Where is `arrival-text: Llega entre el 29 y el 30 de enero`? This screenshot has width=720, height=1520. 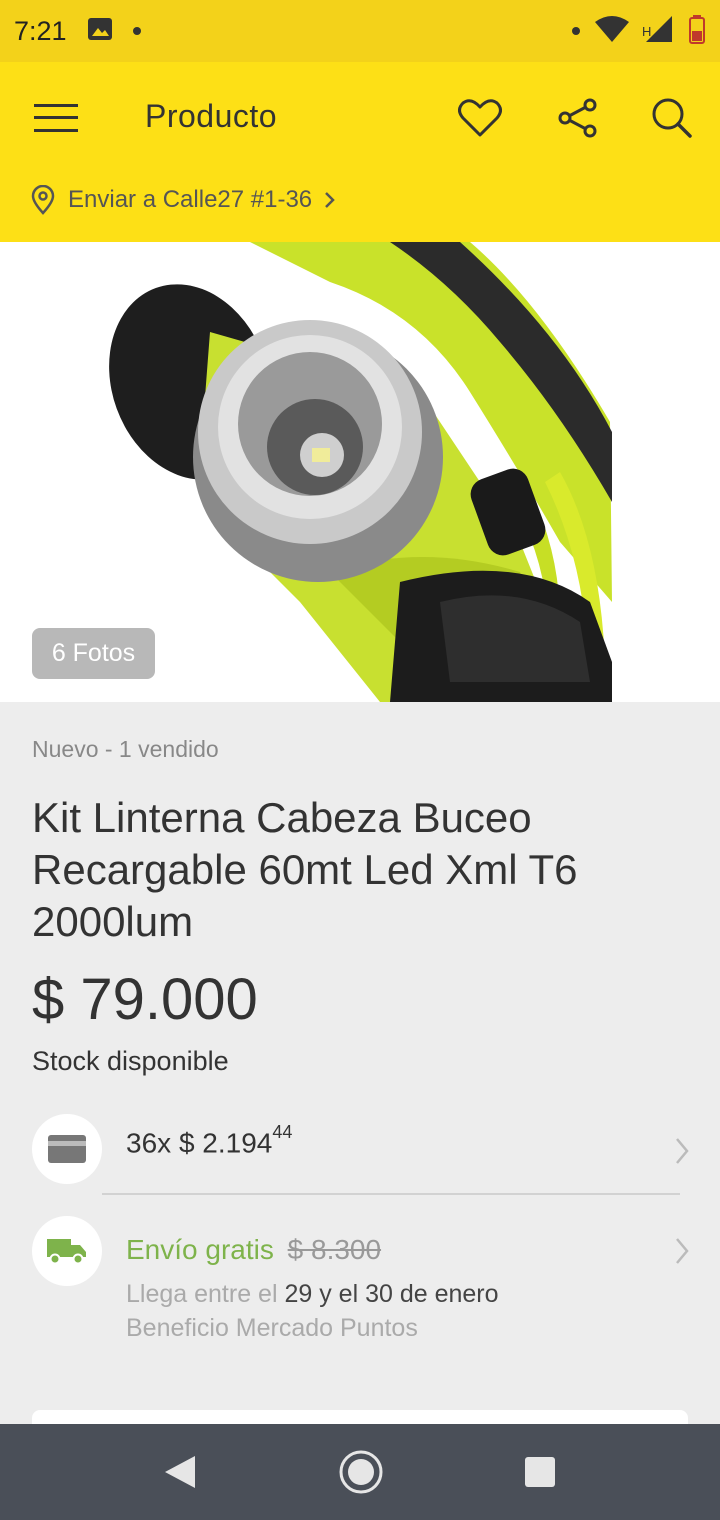
arrival-text: Llega entre el 29 y el 30 de enero is located at coordinates (312, 1294).